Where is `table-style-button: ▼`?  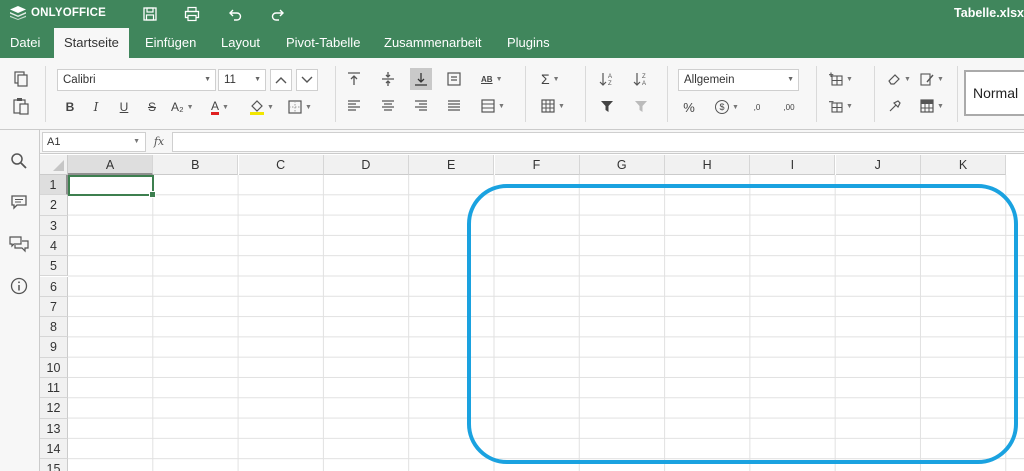
table-style-button: ▼ is located at coordinates (934, 106).